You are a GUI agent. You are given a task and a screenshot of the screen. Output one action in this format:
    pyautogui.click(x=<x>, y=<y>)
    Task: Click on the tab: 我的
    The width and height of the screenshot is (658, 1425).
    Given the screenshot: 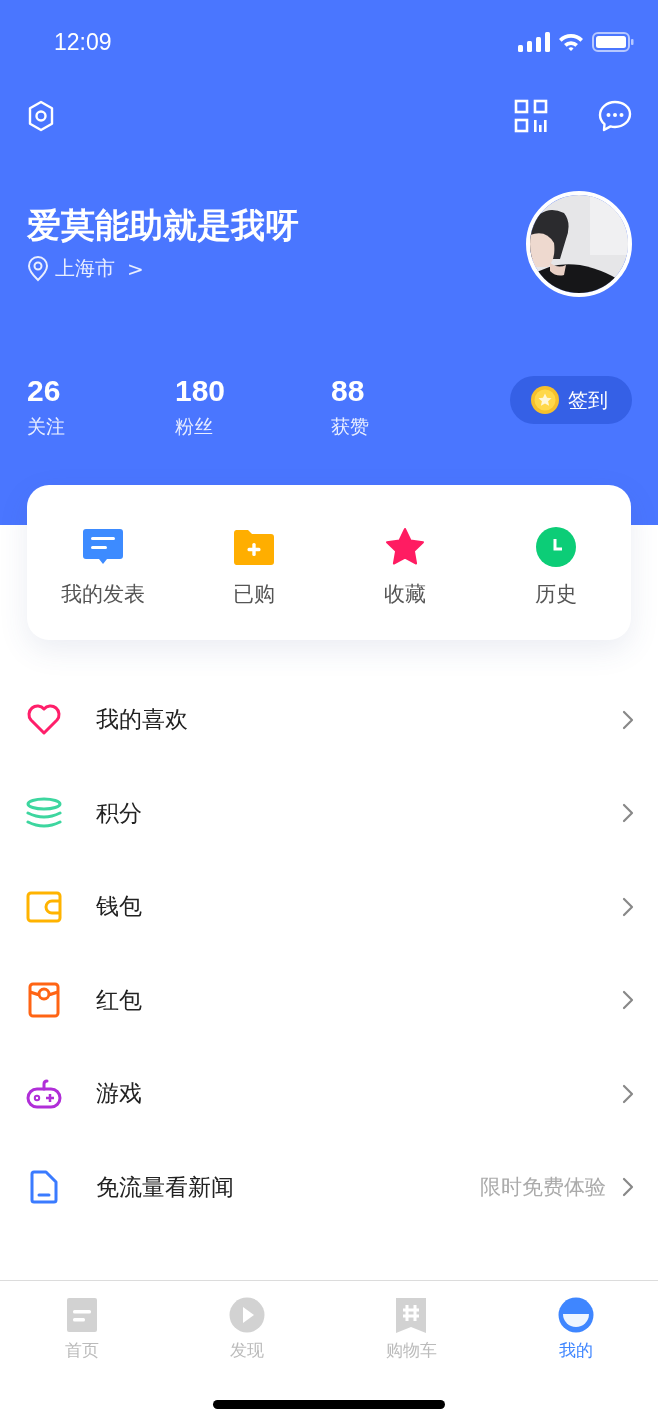 What is the action you would take?
    pyautogui.click(x=575, y=1331)
    